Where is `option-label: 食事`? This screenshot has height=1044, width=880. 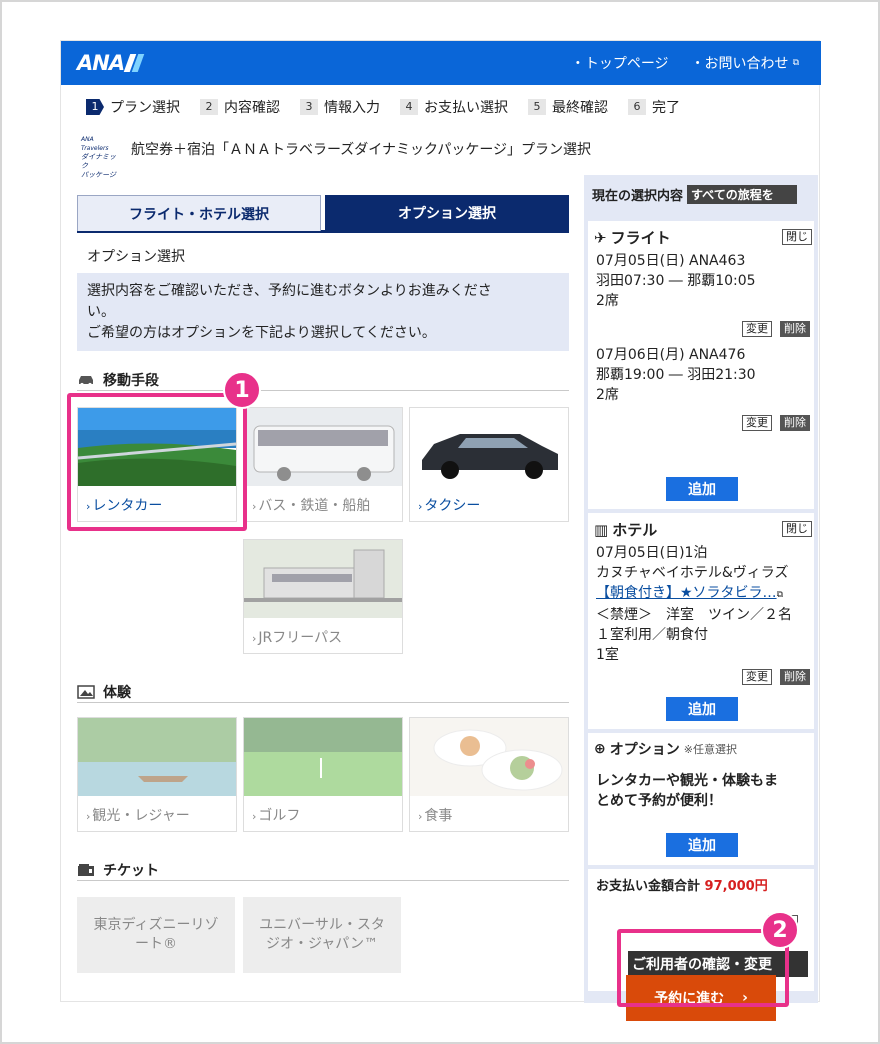 option-label: 食事 is located at coordinates (435, 815).